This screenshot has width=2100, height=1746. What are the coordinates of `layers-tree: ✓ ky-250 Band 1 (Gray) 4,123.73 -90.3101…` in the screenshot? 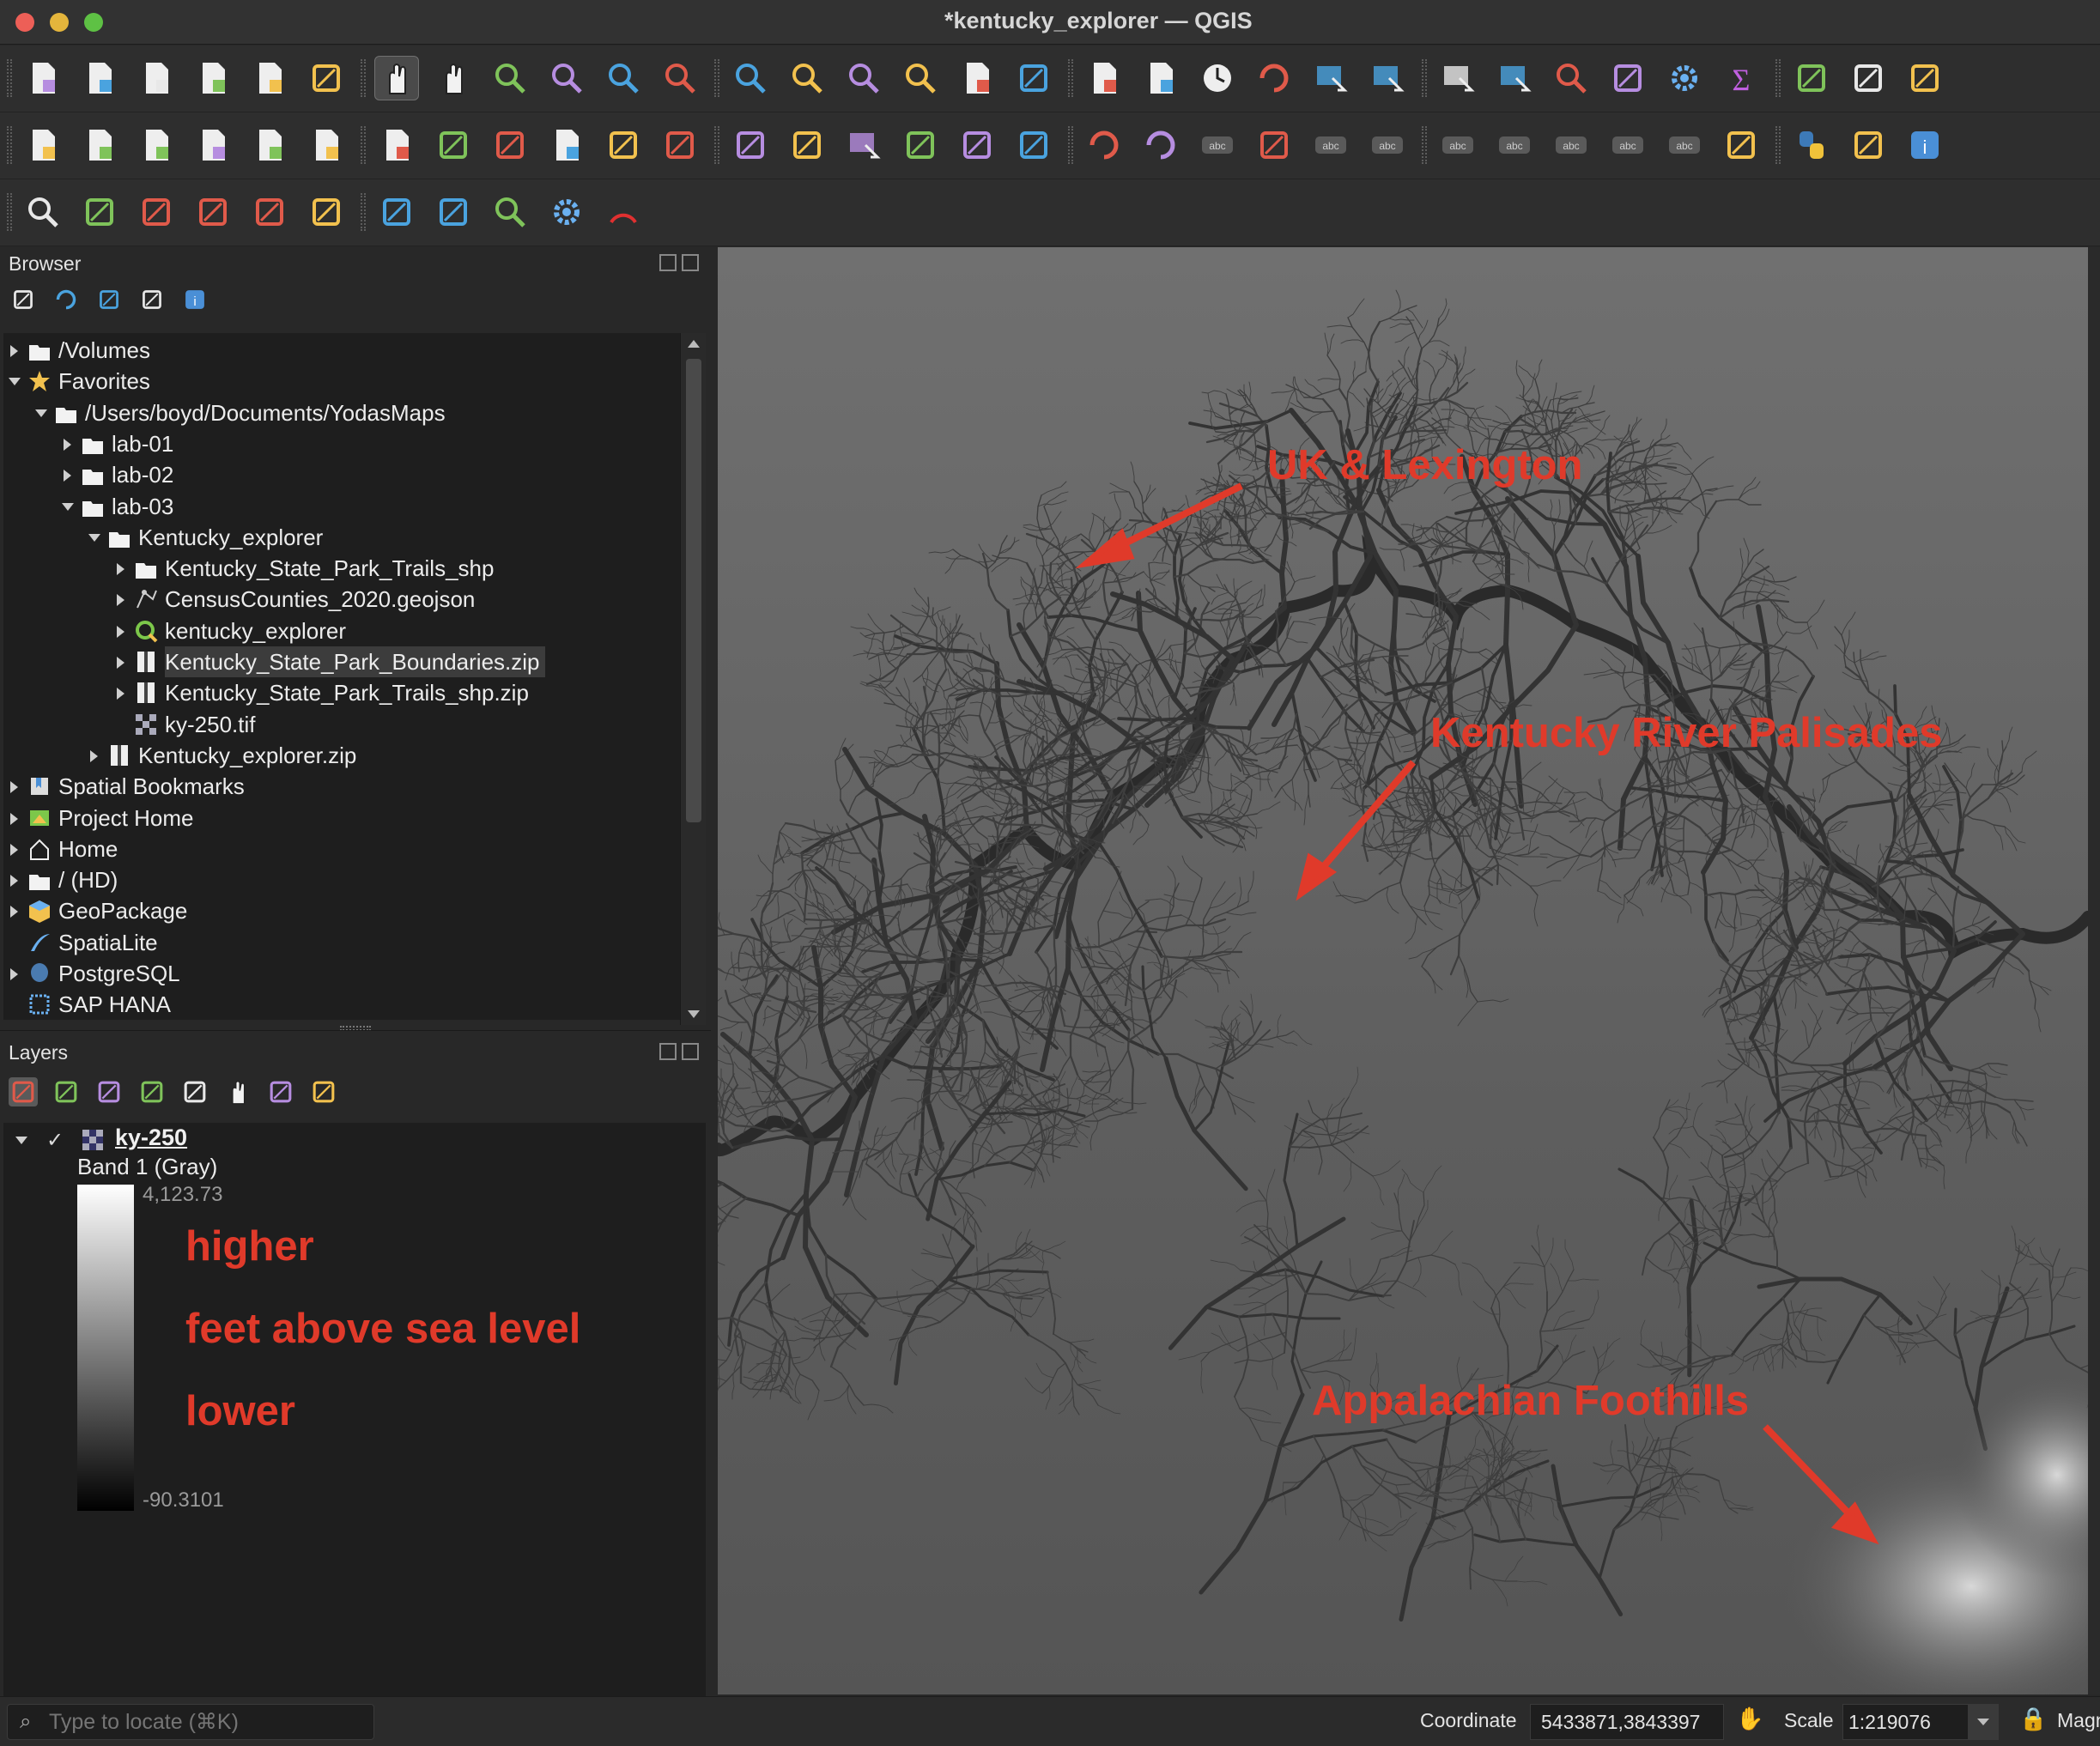 It's located at (354, 1410).